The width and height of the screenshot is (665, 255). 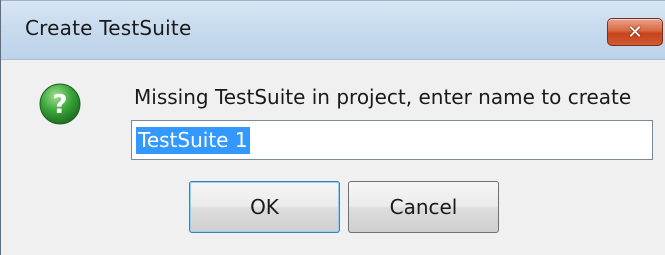 I want to click on testsuite-name-input: TestSuite 1, so click(x=392, y=140).